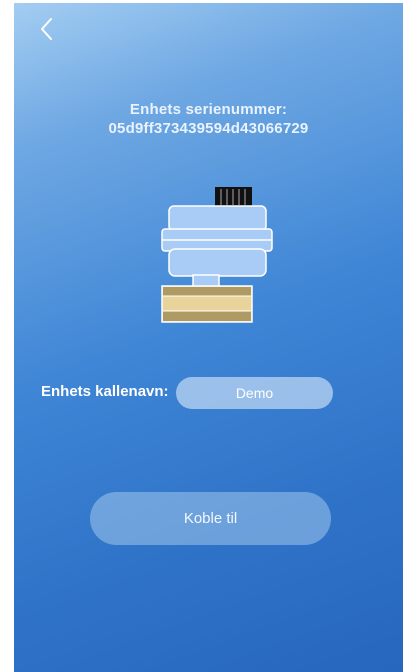 The height and width of the screenshot is (672, 403). Describe the element at coordinates (208, 109) in the screenshot. I see `serial-number-title: Enhets serienummer:` at that location.